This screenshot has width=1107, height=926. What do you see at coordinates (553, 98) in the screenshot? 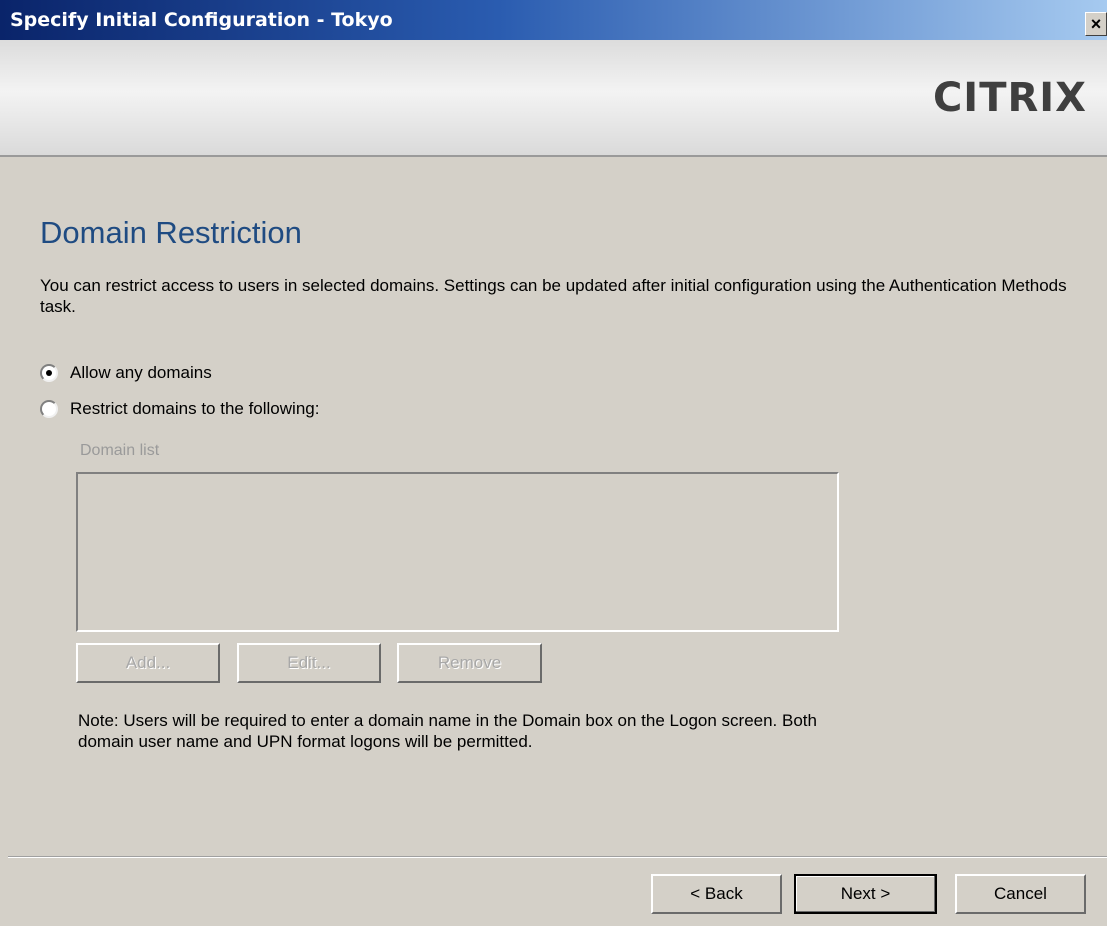
I see `header-banner: CITRIX` at bounding box center [553, 98].